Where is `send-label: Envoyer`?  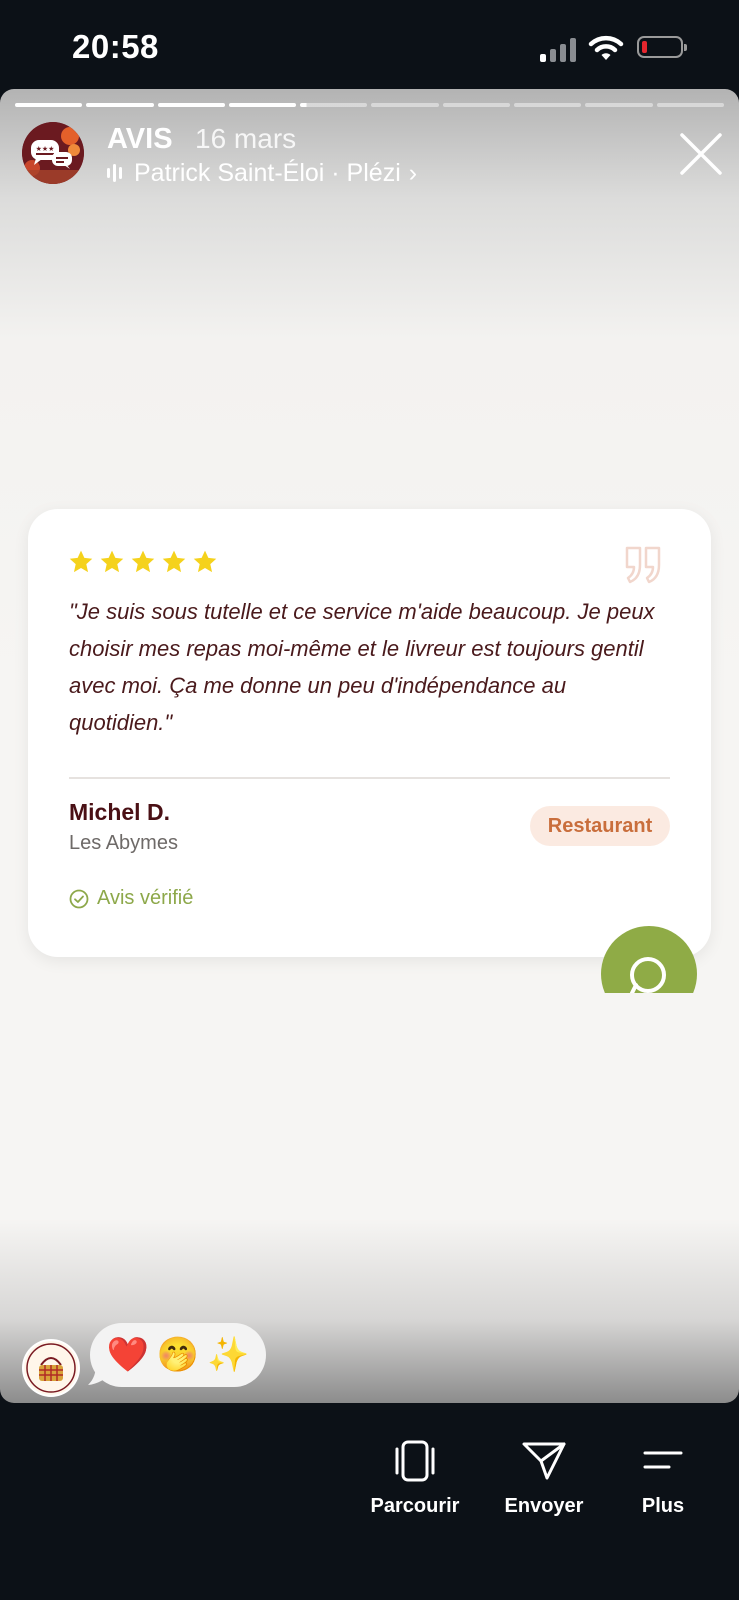
send-label: Envoyer is located at coordinates (544, 1506).